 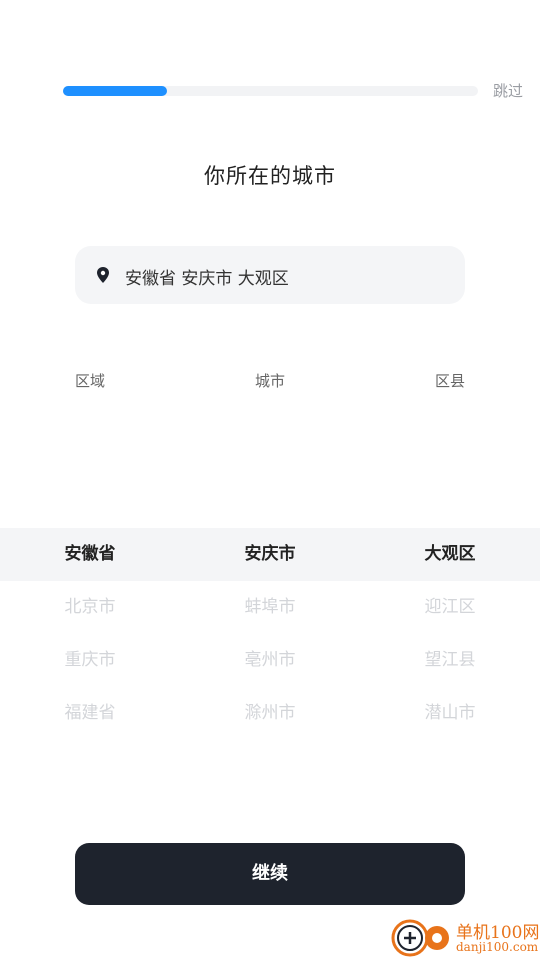 What do you see at coordinates (497, 947) in the screenshot?
I see `watermark-url: danji100.com` at bounding box center [497, 947].